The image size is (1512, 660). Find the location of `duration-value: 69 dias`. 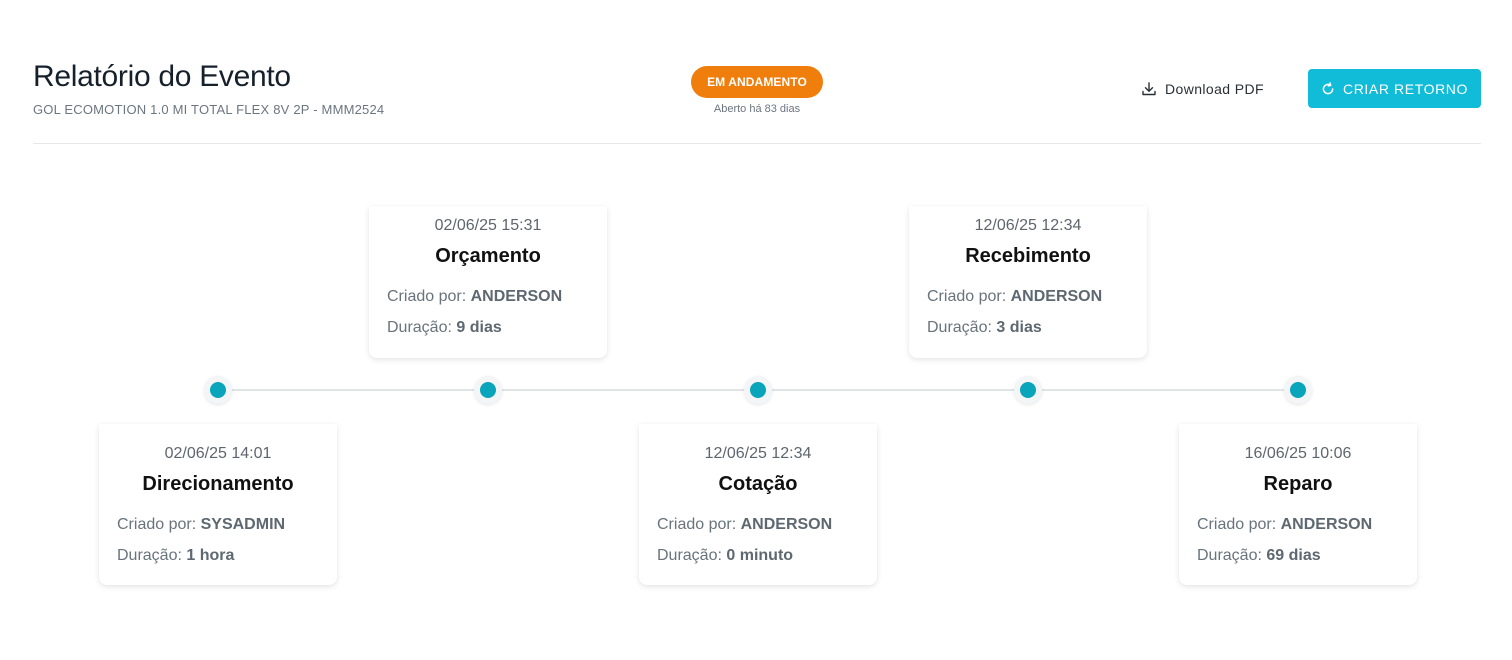

duration-value: 69 dias is located at coordinates (1293, 555).